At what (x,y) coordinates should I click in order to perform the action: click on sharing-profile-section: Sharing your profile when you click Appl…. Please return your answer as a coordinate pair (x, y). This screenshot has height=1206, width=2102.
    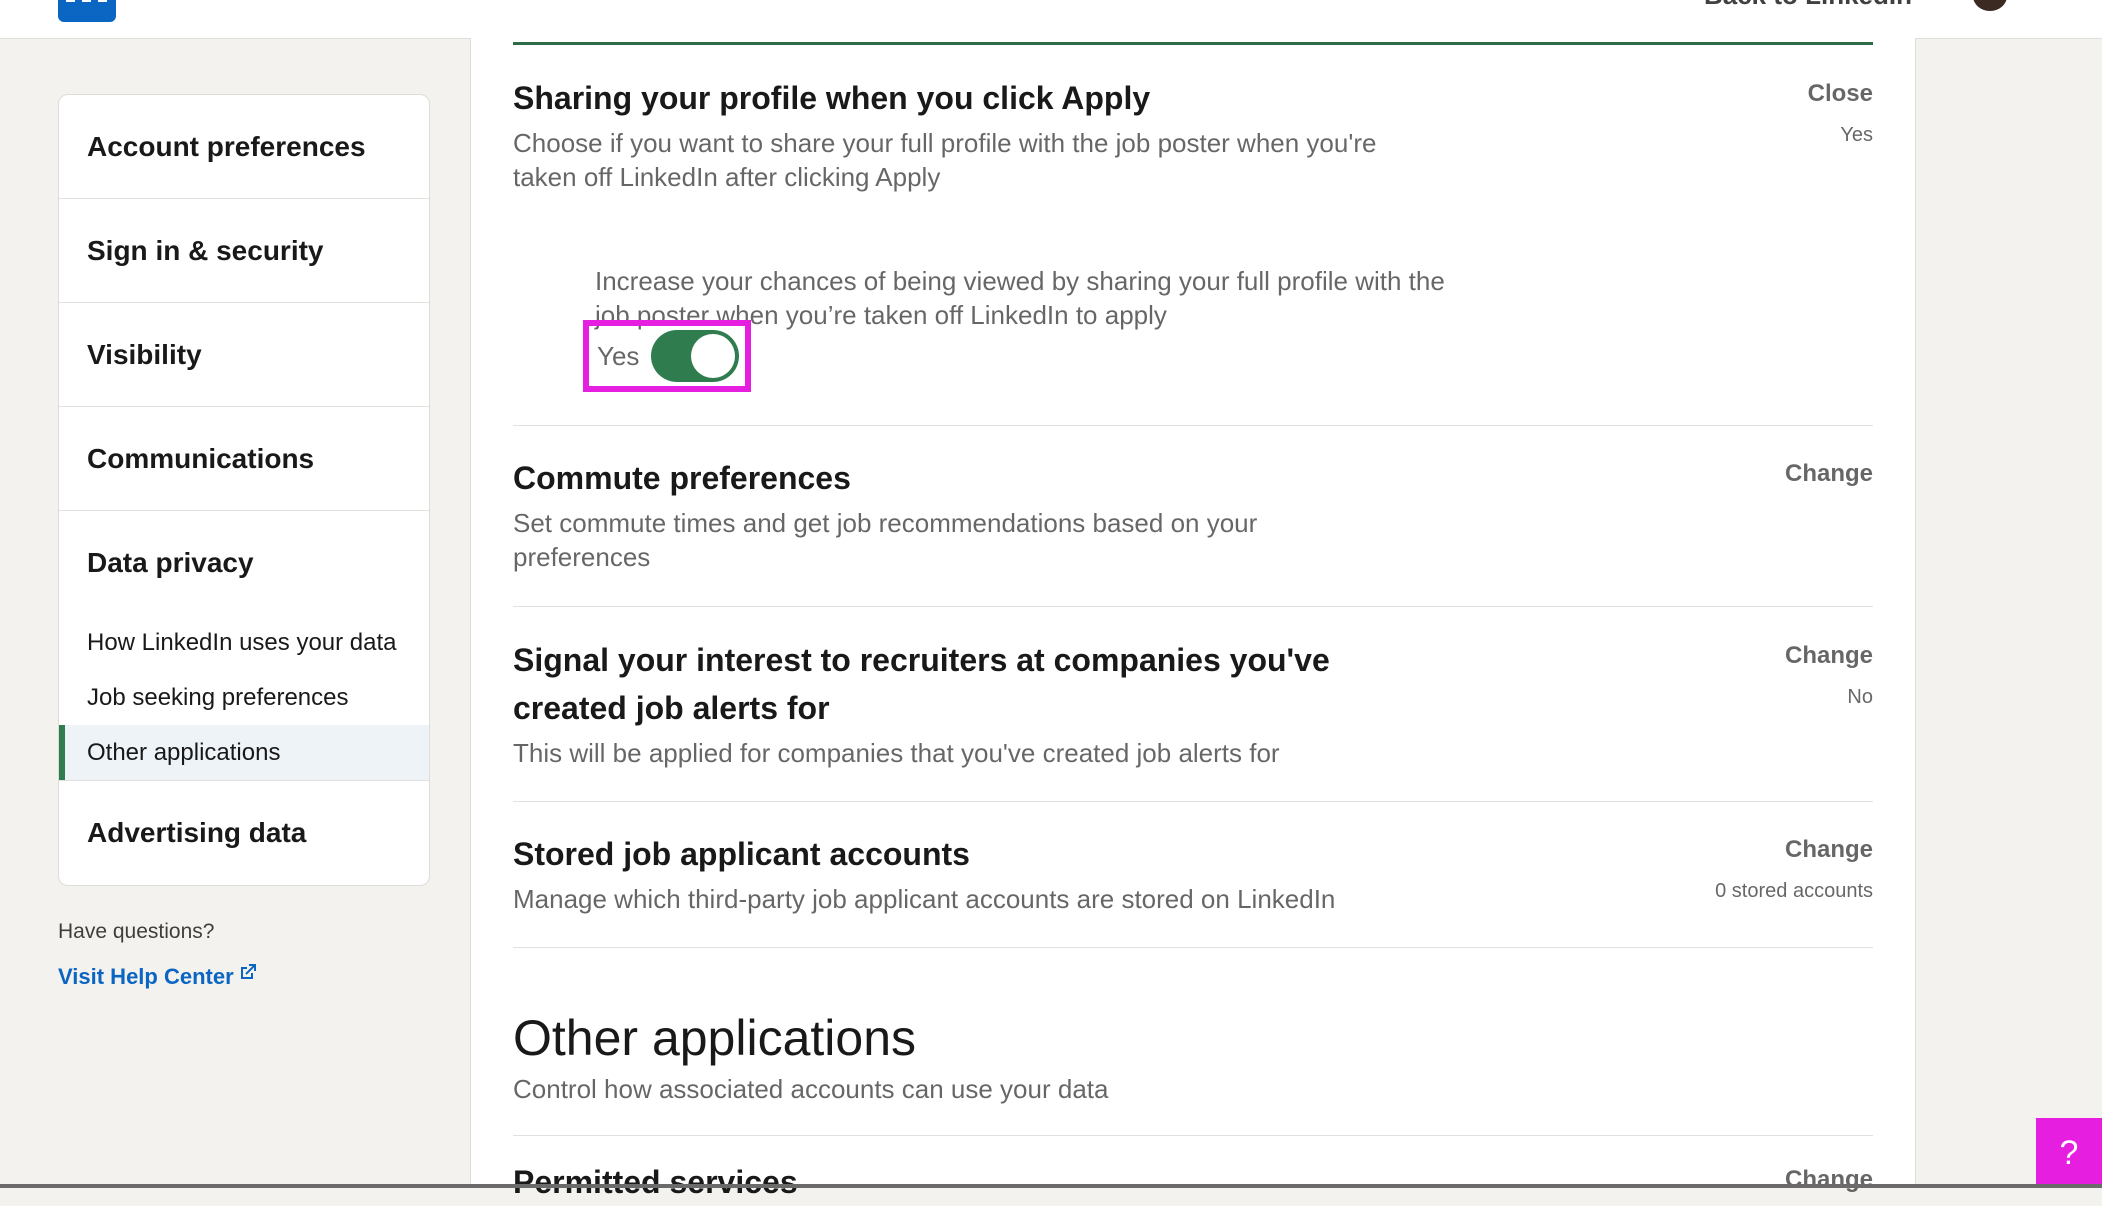
    Looking at the image, I should click on (1193, 202).